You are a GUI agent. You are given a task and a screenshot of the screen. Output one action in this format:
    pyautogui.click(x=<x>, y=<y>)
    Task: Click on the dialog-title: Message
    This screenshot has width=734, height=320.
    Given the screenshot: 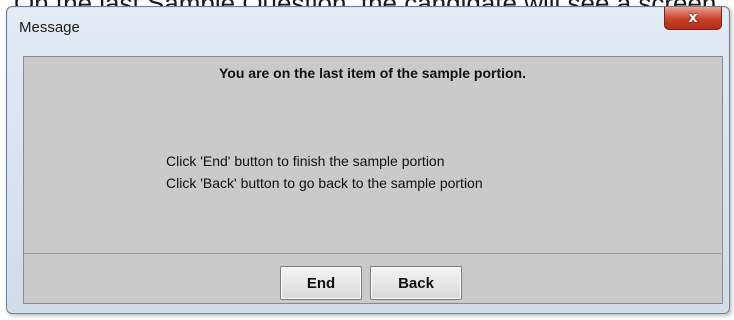 What is the action you would take?
    pyautogui.click(x=49, y=27)
    